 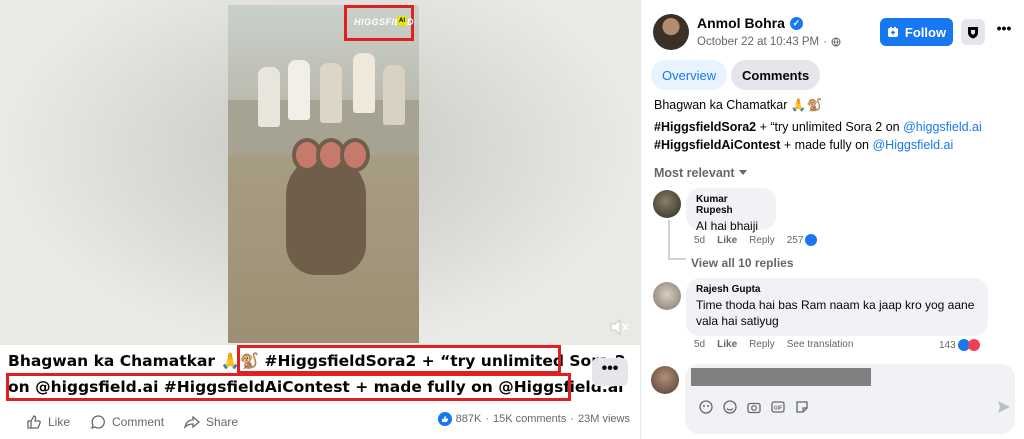 What do you see at coordinates (136, 361) in the screenshot?
I see `post-title-plain: Bhagwan ka Chamatkar 🙏🐒` at bounding box center [136, 361].